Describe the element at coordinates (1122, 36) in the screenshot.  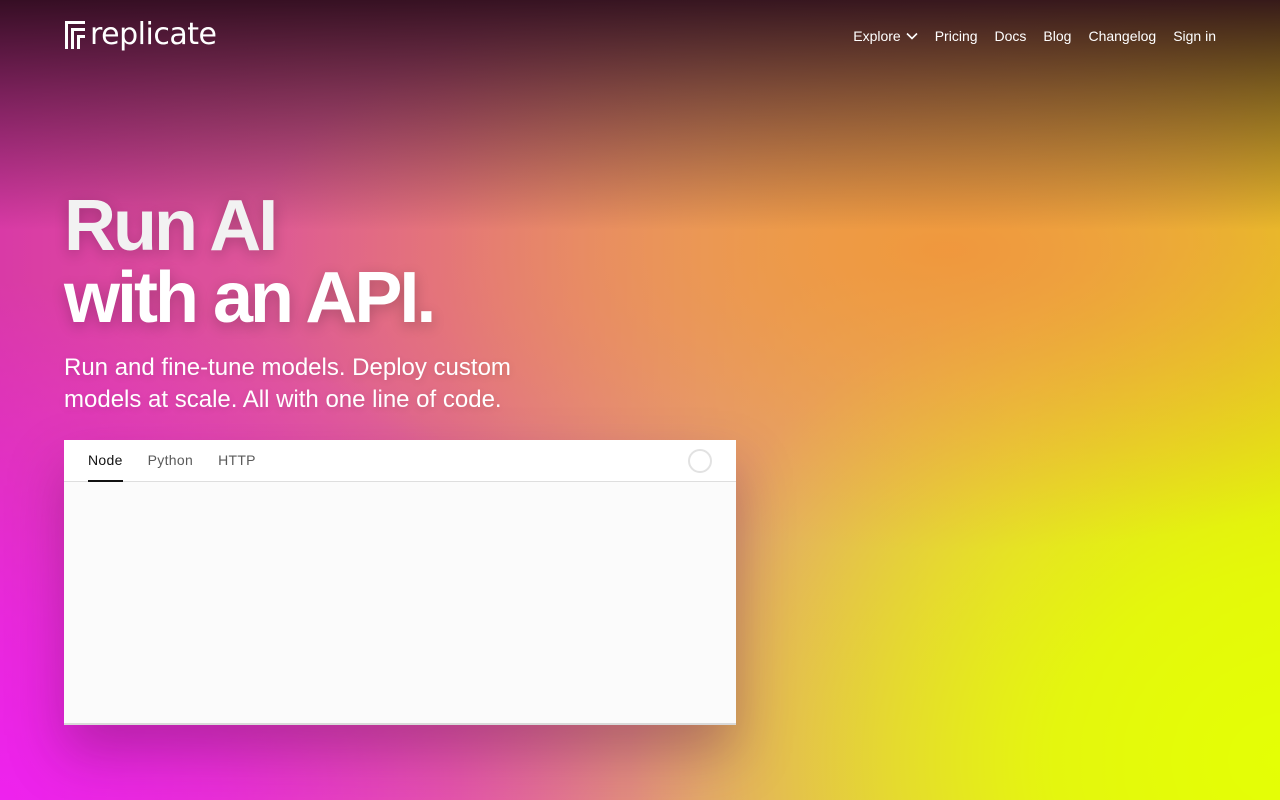
I see `nav-changelog: Changelog` at that location.